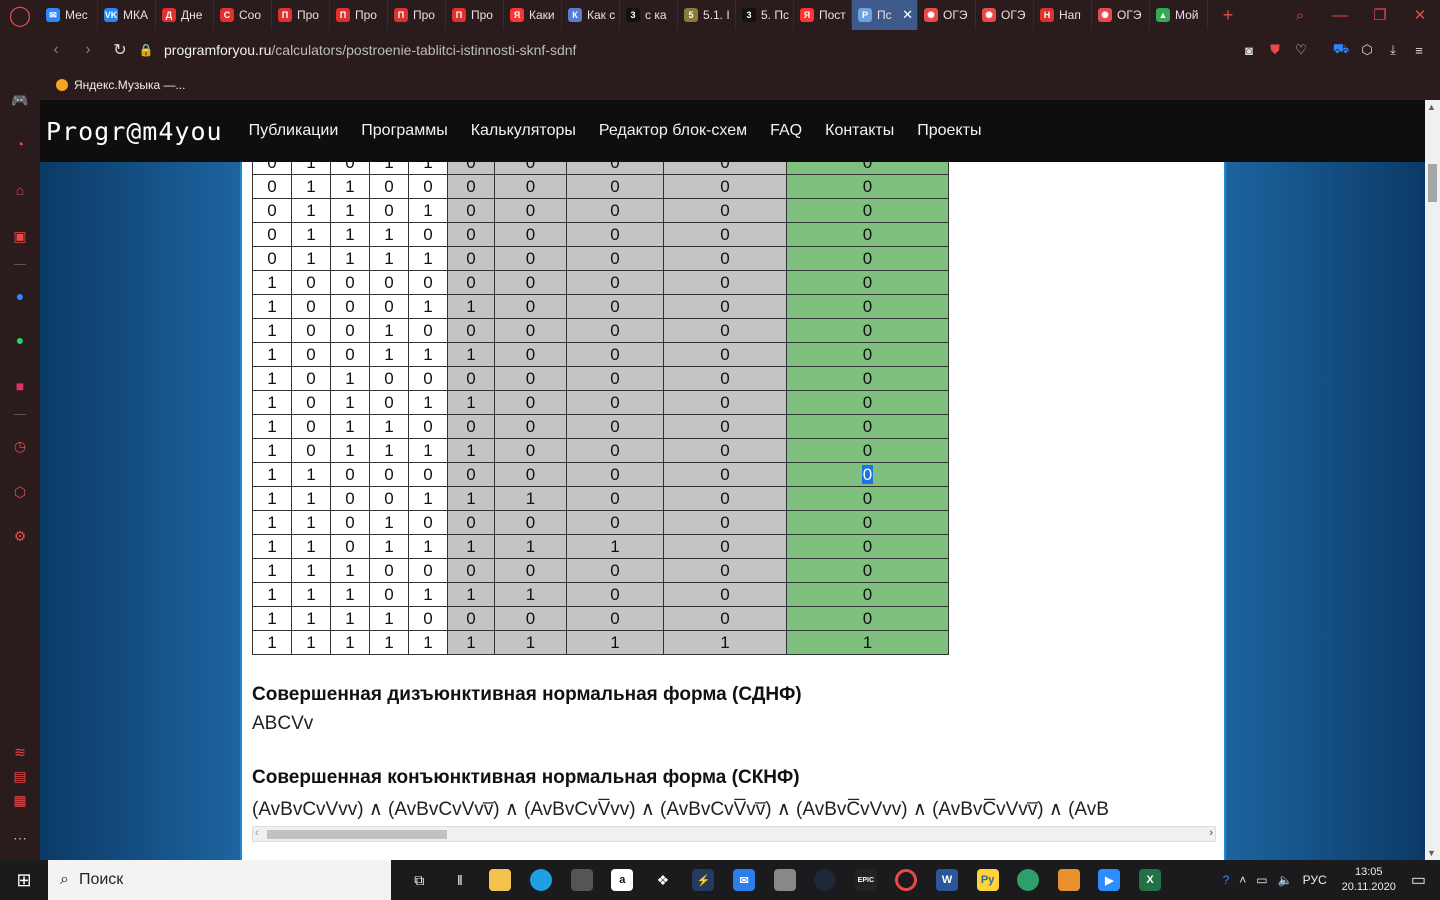 The image size is (1440, 900). What do you see at coordinates (419, 880) in the screenshot?
I see `task-view-icon: ⧉` at bounding box center [419, 880].